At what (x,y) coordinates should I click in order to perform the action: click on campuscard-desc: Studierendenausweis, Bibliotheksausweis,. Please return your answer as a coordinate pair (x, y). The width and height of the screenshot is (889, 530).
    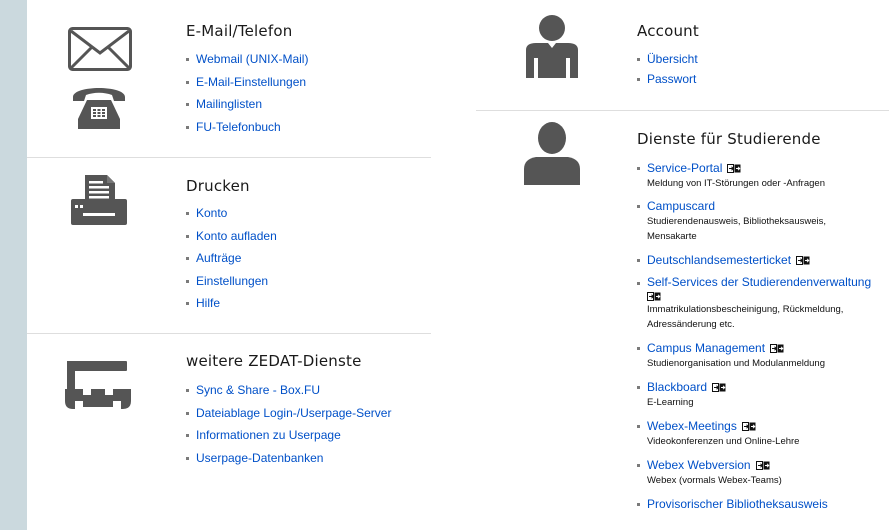
    Looking at the image, I should click on (737, 221).